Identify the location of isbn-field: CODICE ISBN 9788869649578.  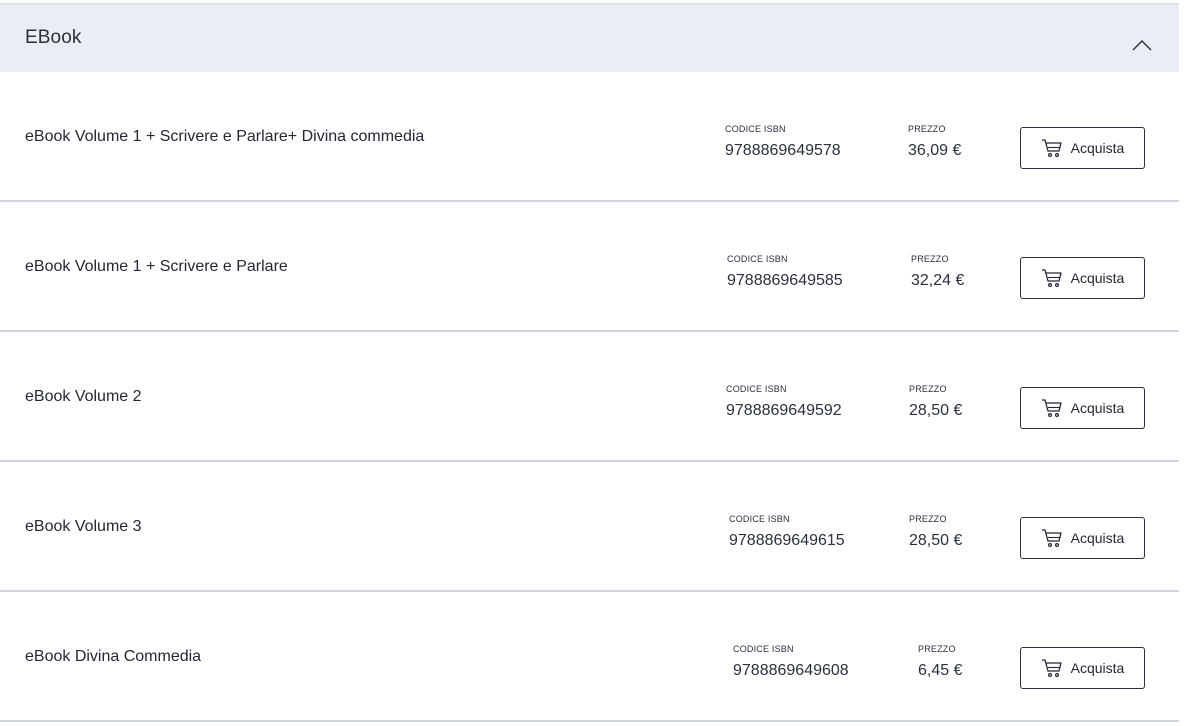
(783, 142).